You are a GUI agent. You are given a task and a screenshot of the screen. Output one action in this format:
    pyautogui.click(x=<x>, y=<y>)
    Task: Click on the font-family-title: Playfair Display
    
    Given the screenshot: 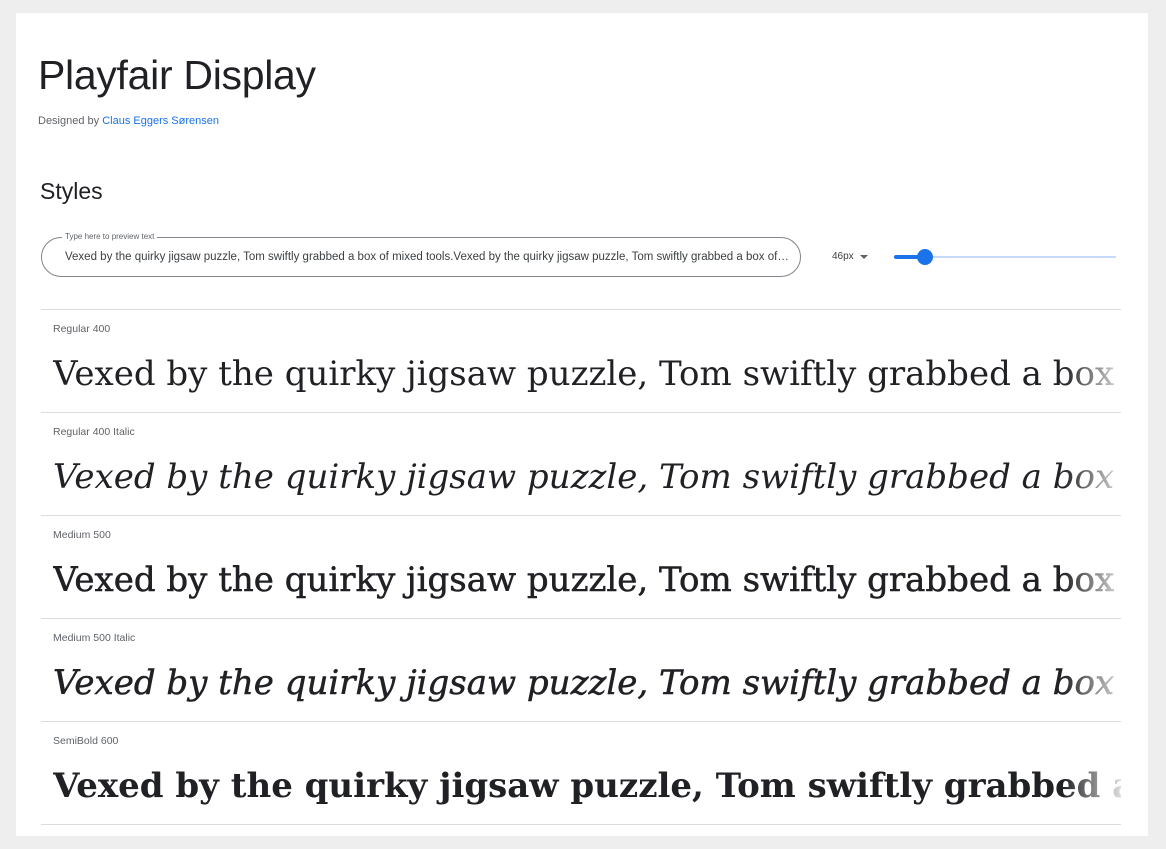 What is the action you would take?
    pyautogui.click(x=177, y=75)
    